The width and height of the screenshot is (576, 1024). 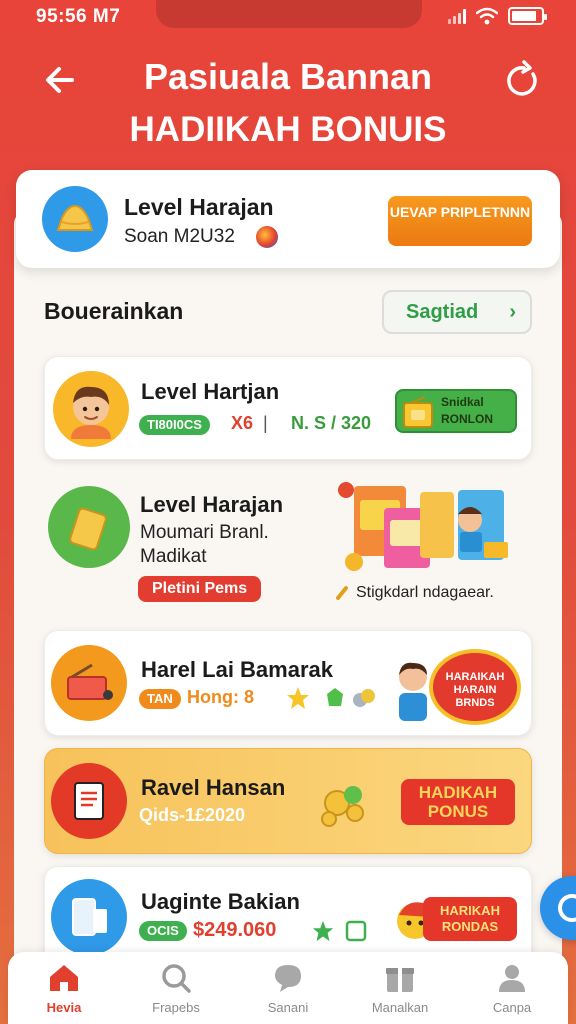 I want to click on reward-card-4: Ravel Hansan Qids-1£2020 HADIKAH PONUS, so click(x=288, y=801).